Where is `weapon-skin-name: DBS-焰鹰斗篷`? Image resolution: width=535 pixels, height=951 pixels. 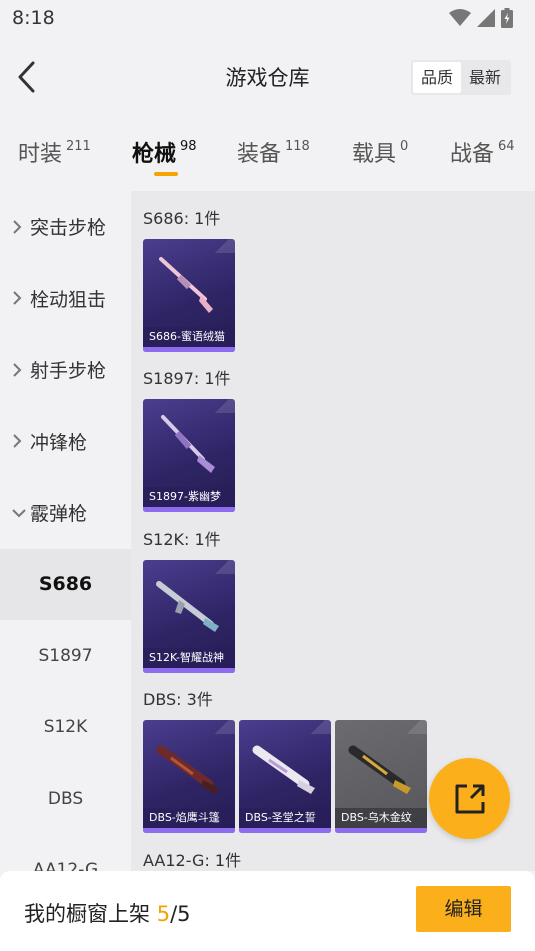
weapon-skin-name: DBS-焰鹰斗篷 is located at coordinates (189, 818).